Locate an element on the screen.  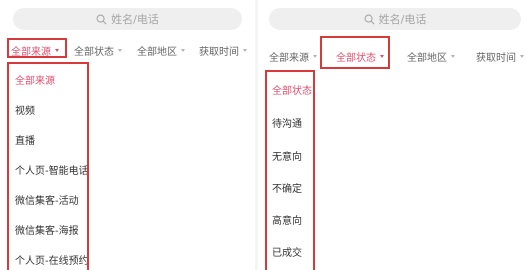
highlight-box is located at coordinates (290, 170).